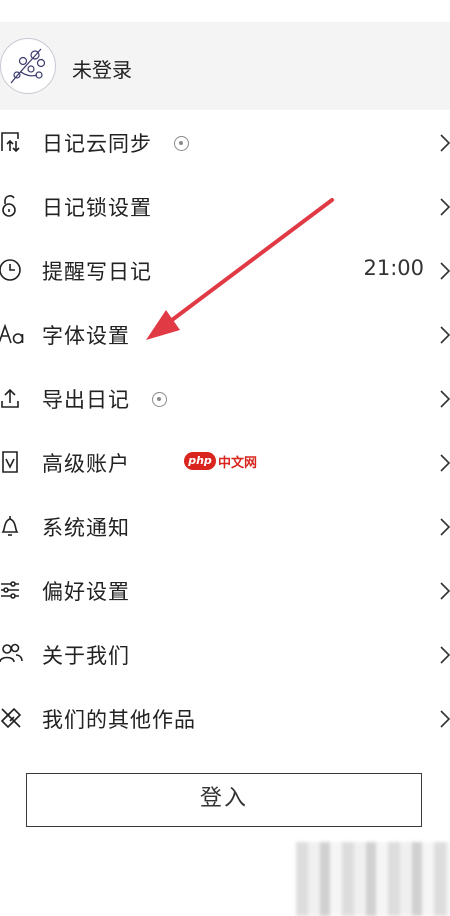 Image resolution: width=450 pixels, height=916 pixels. What do you see at coordinates (12, 590) in the screenshot?
I see `sliders-icon` at bounding box center [12, 590].